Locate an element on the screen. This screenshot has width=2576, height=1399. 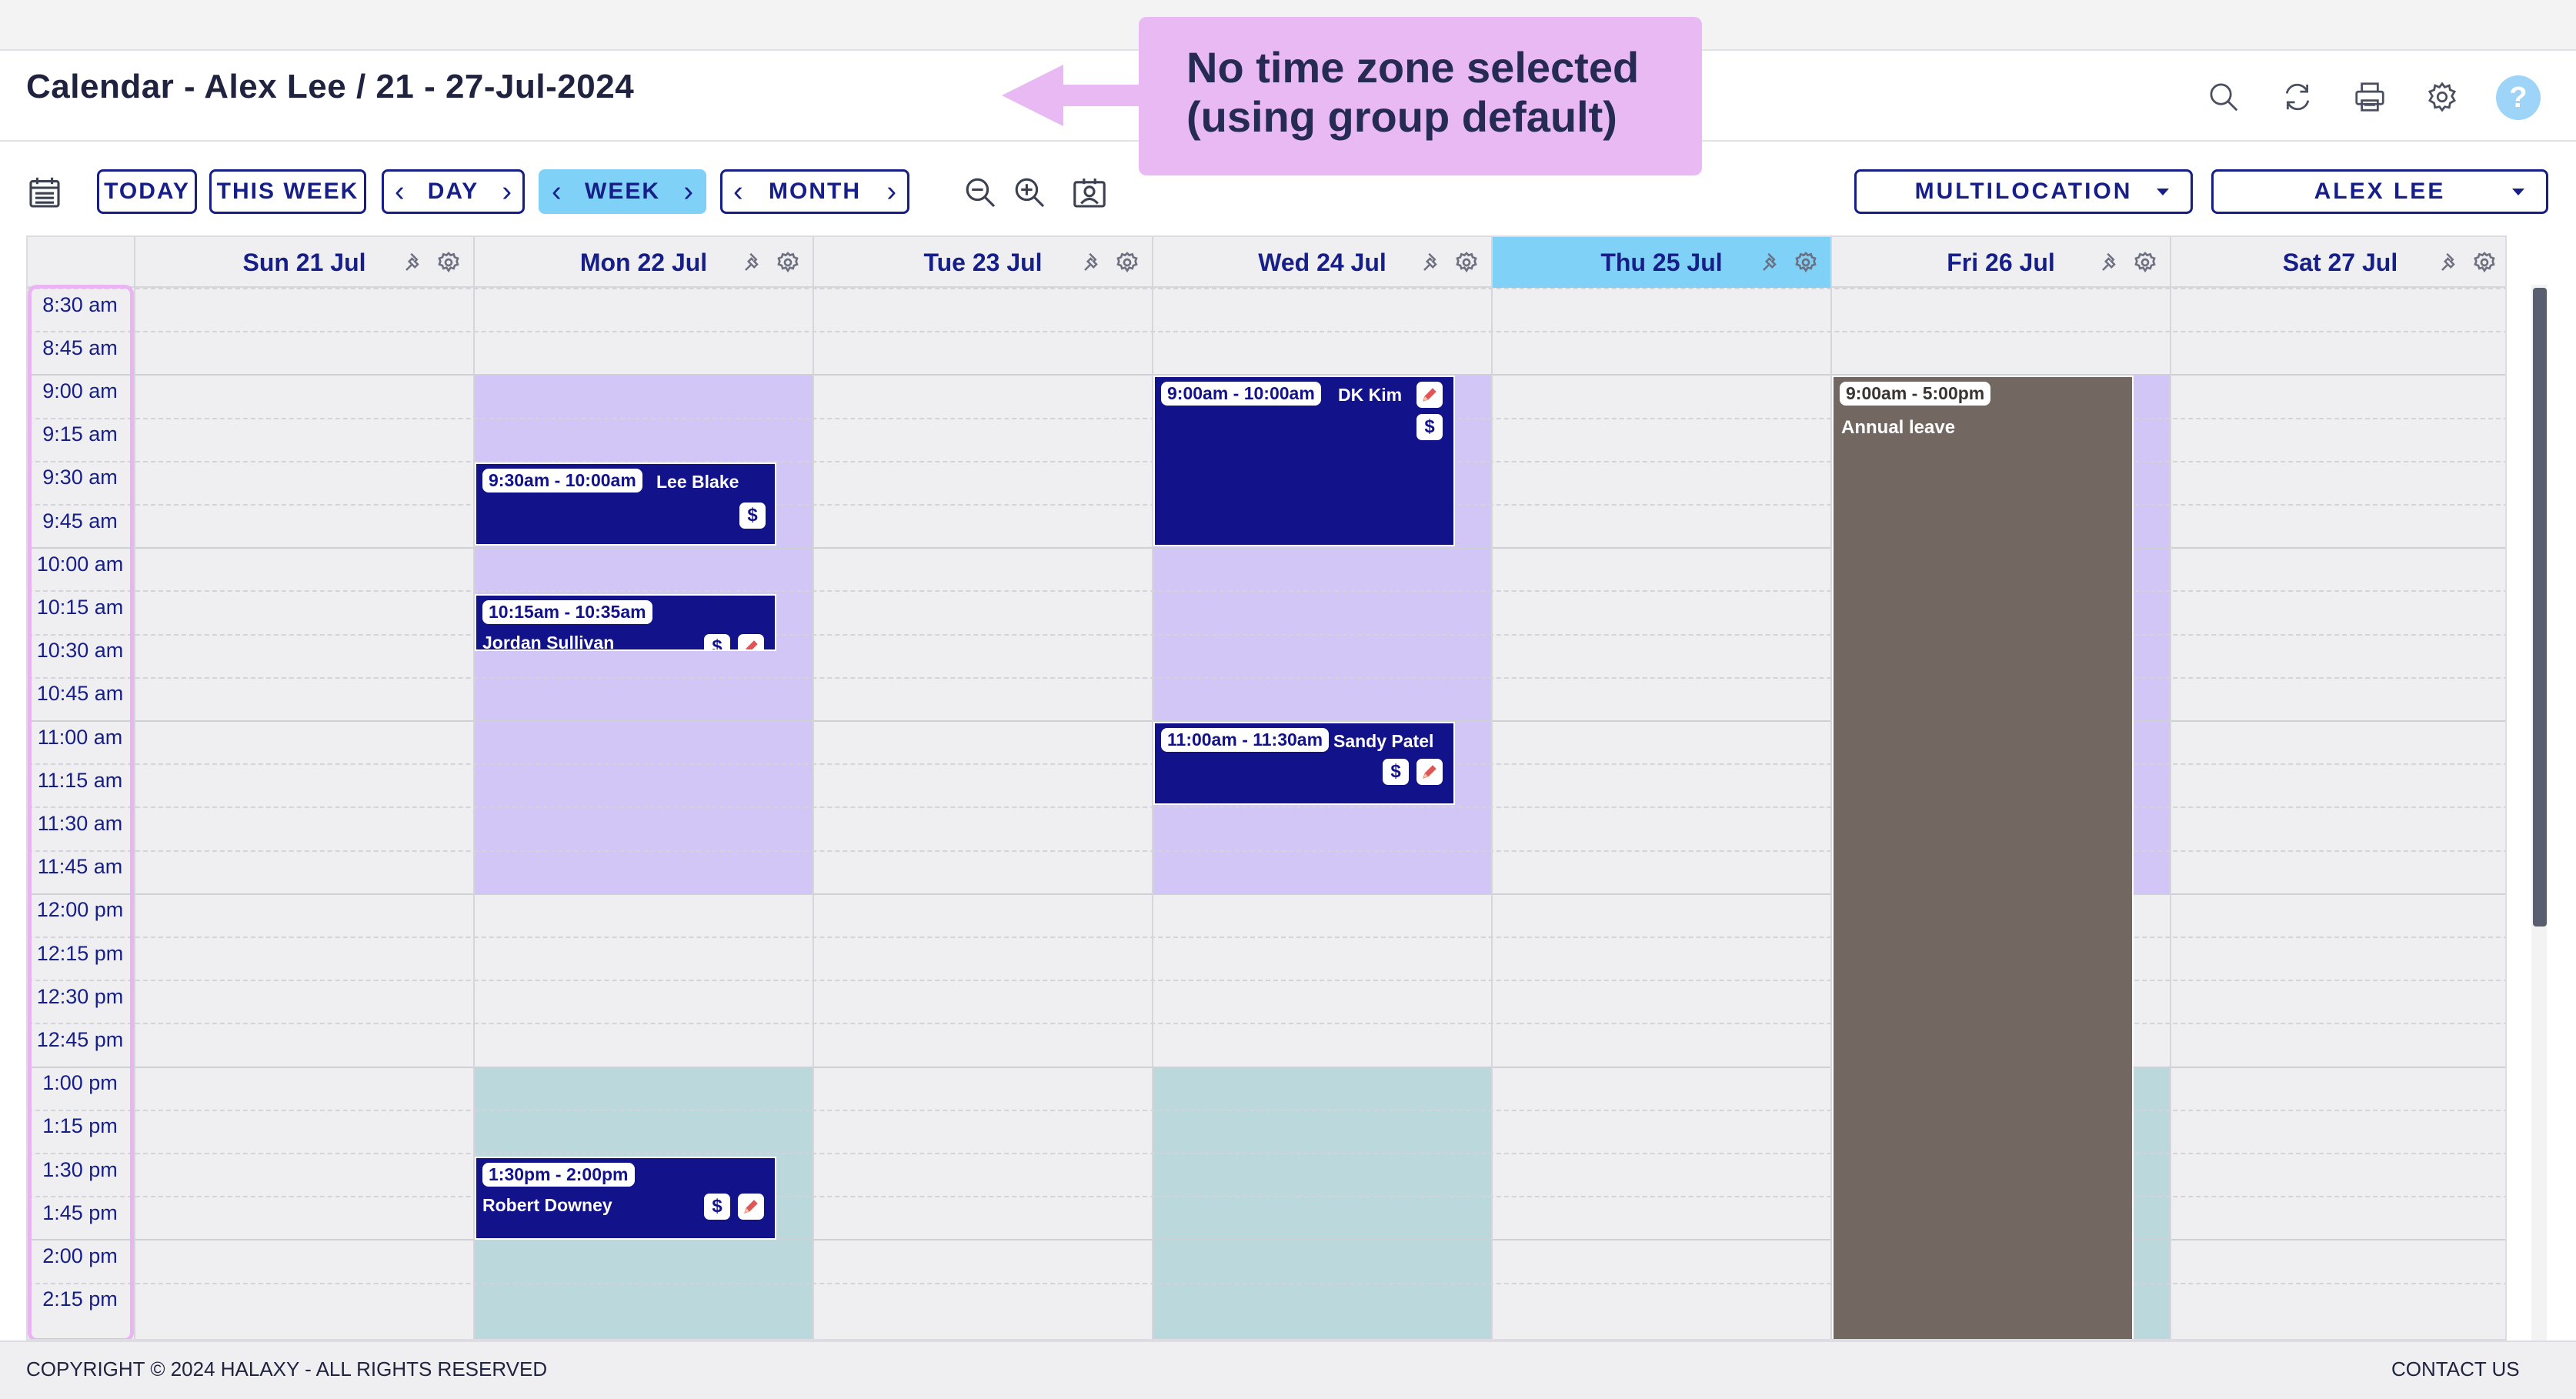
callout-arrow-icon is located at coordinates (1075, 96).